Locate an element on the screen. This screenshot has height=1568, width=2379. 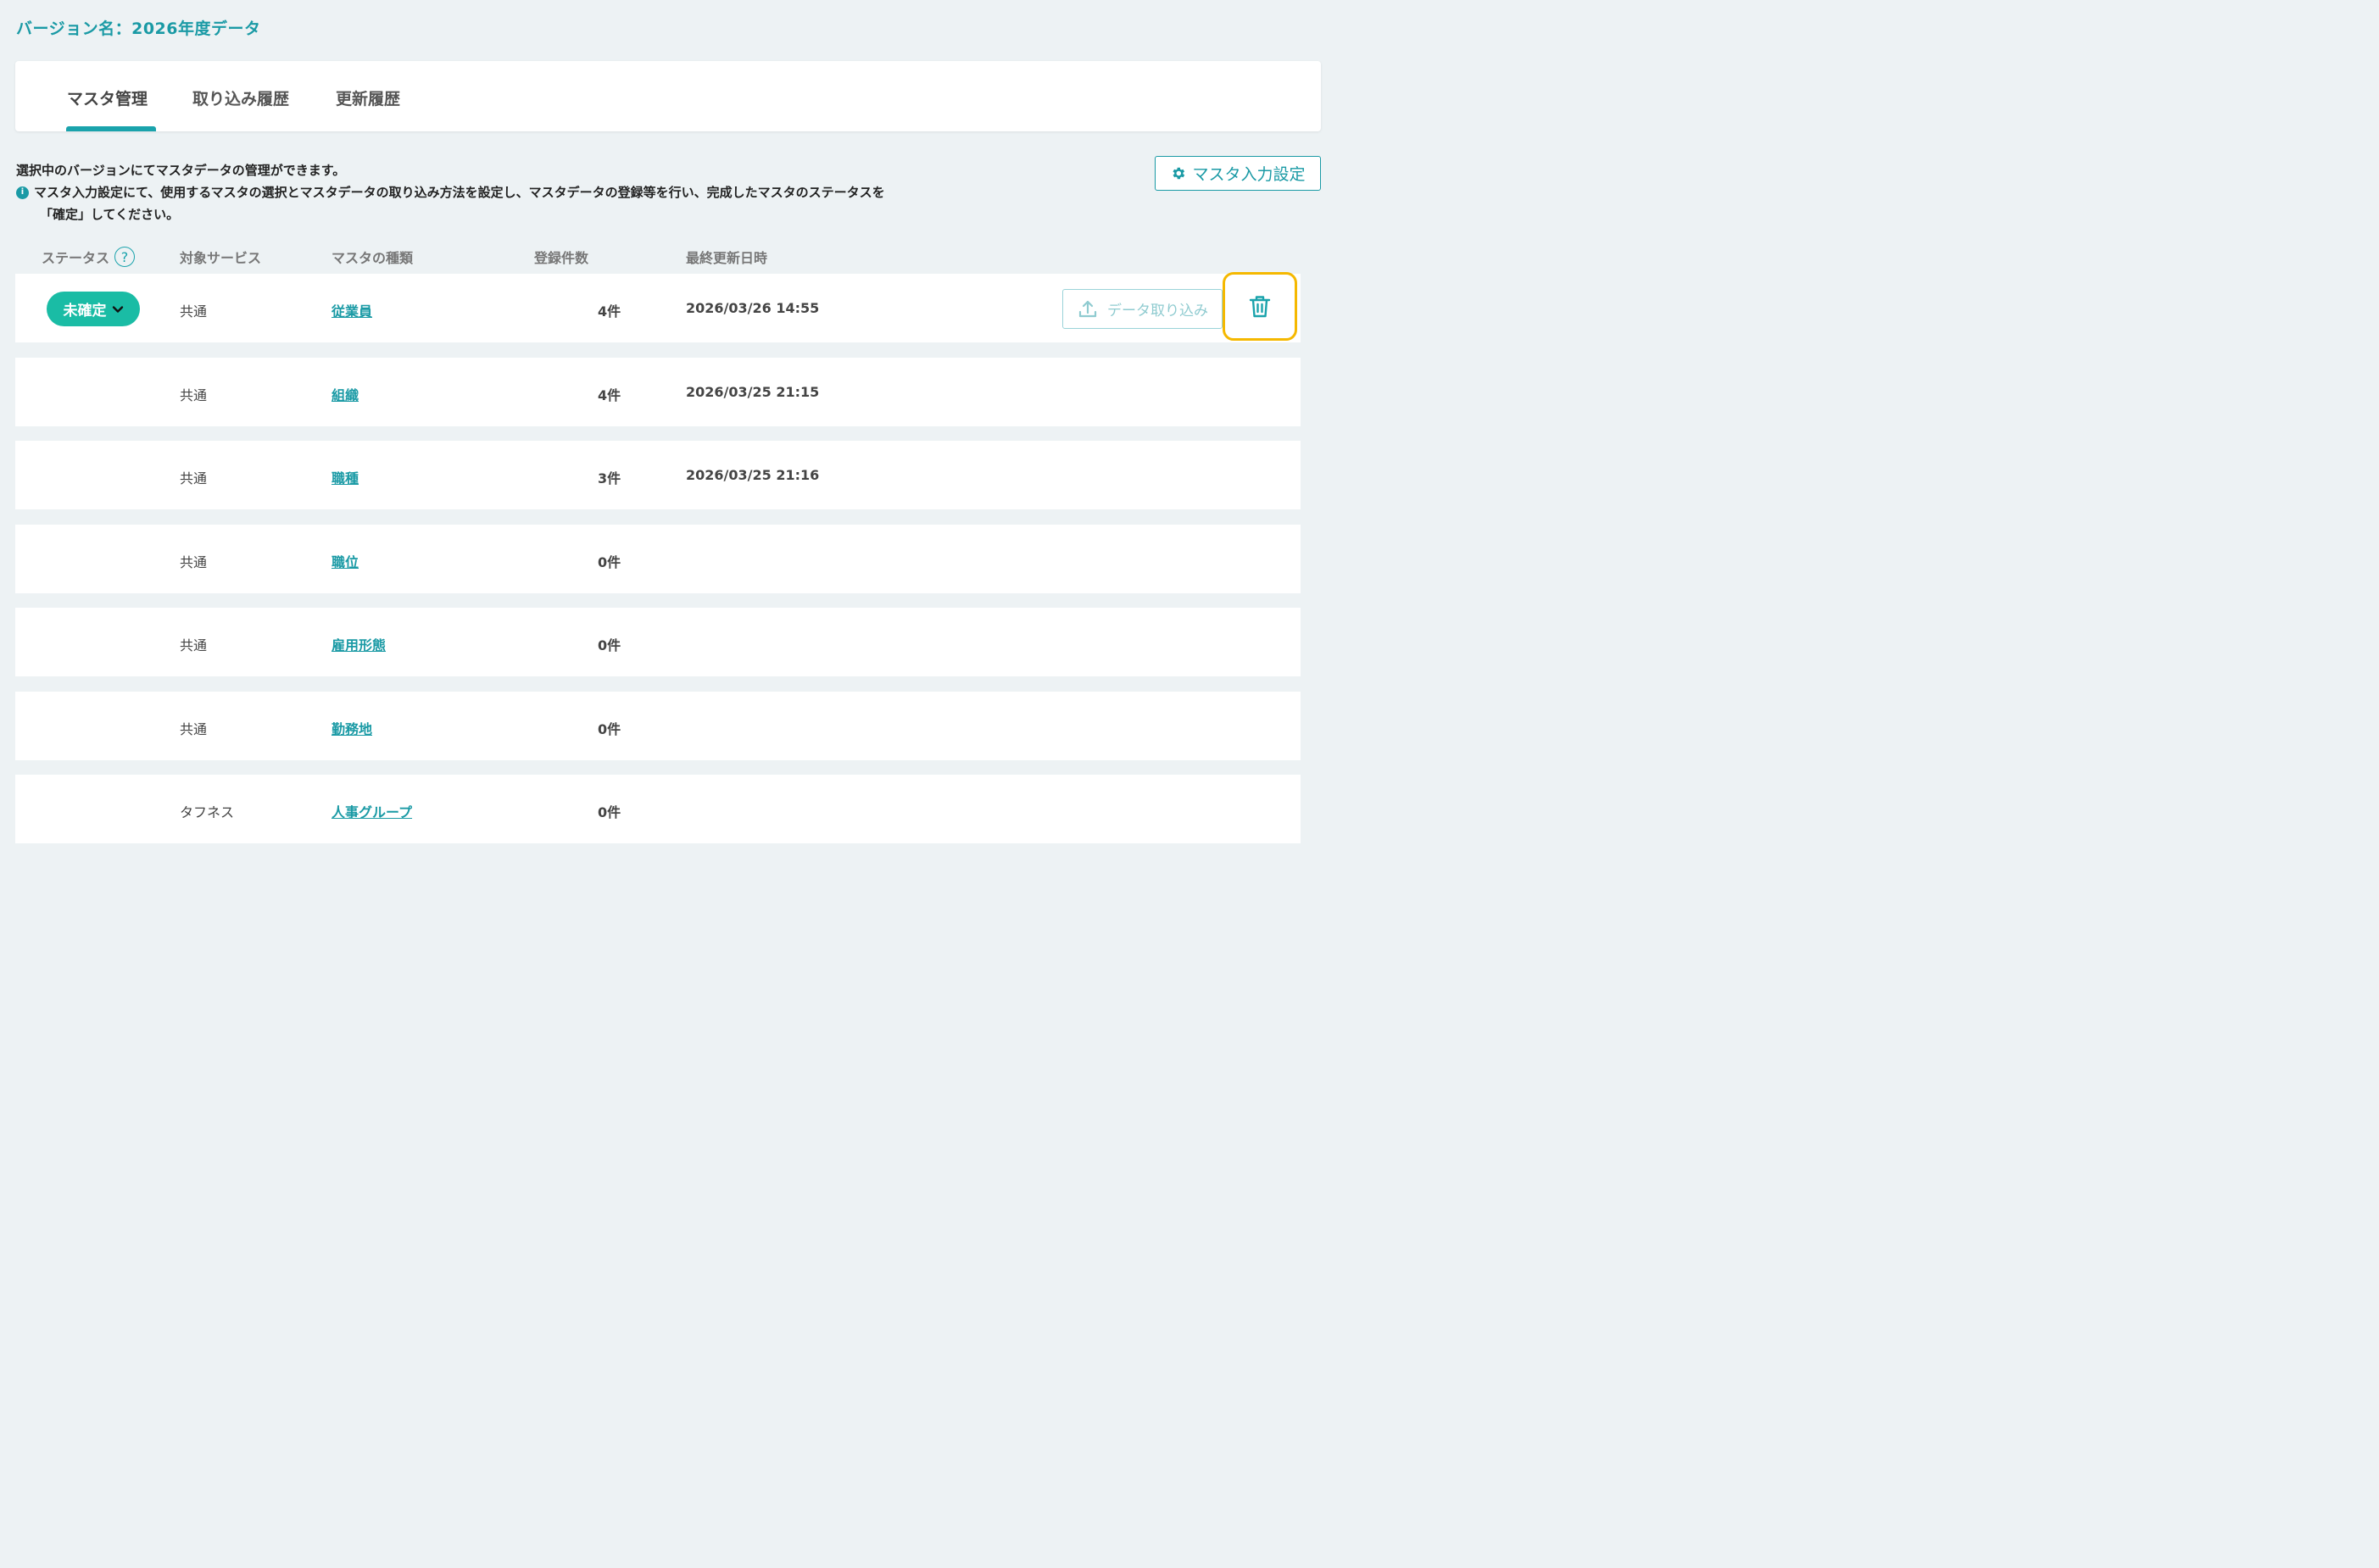
row-master-link: 従業員 is located at coordinates (352, 310).